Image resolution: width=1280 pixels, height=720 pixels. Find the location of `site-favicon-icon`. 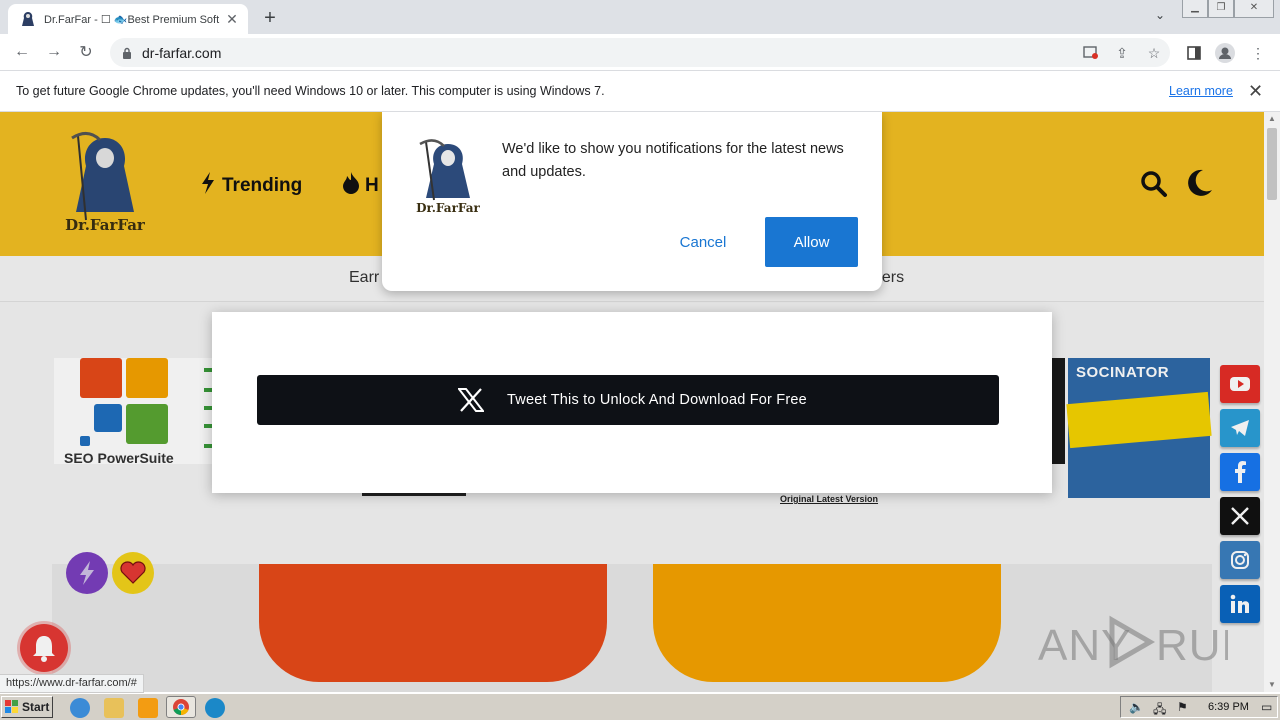

site-favicon-icon is located at coordinates (28, 19).